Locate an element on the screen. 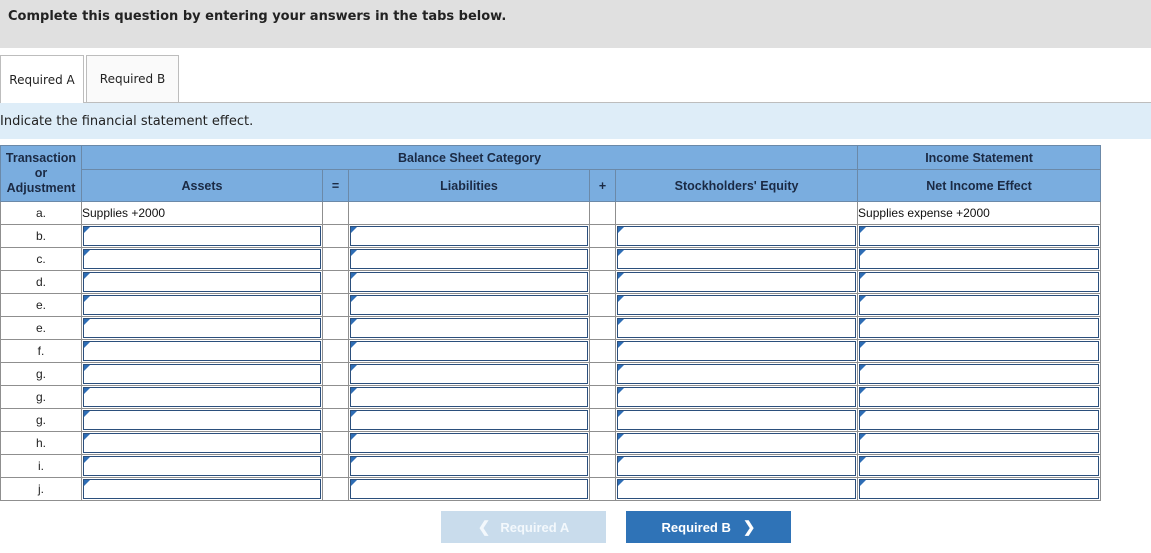 This screenshot has width=1151, height=553. transaction-header: Transaction or Adjustment is located at coordinates (41, 173).